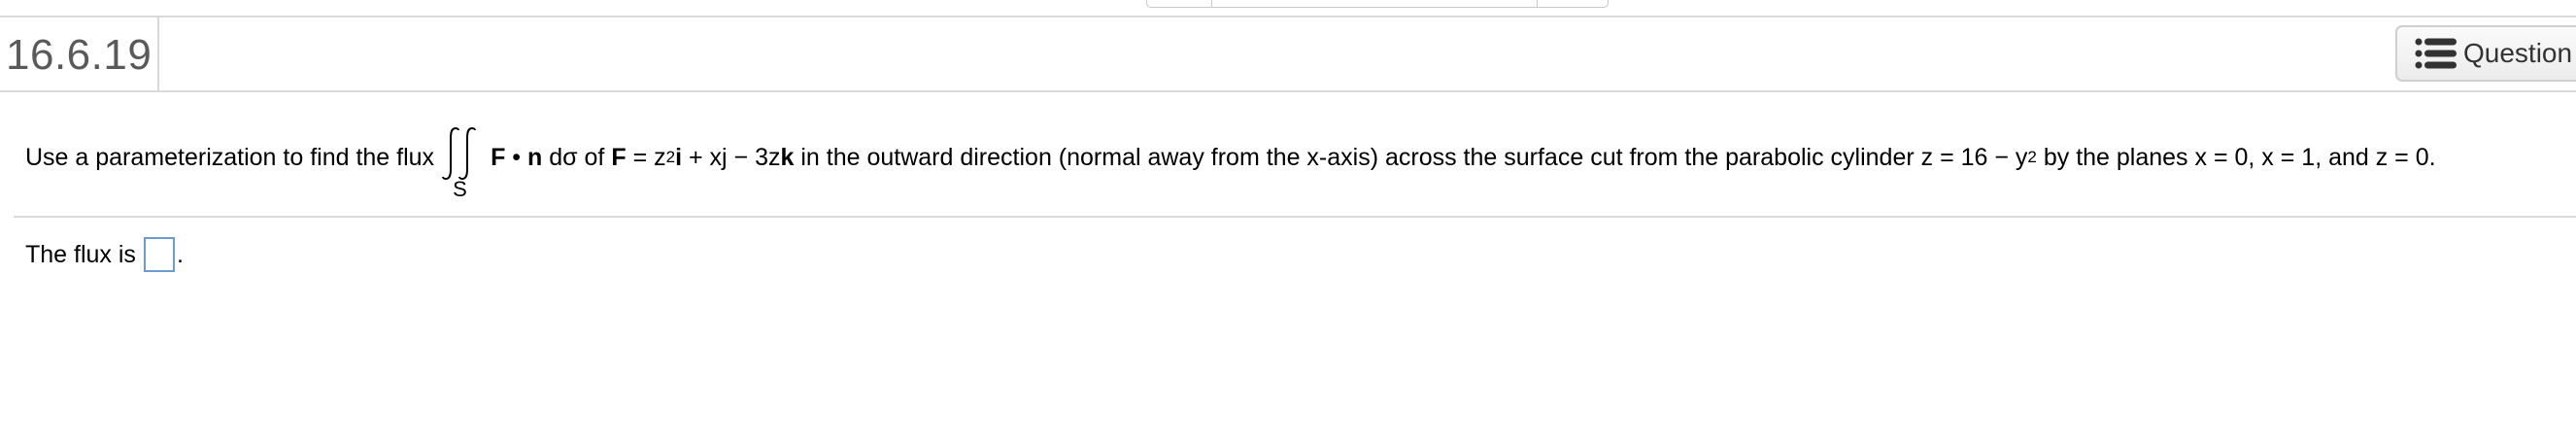 The height and width of the screenshot is (447, 2576). Describe the element at coordinates (79, 55) in the screenshot. I see `question-number: 16.6.19` at that location.